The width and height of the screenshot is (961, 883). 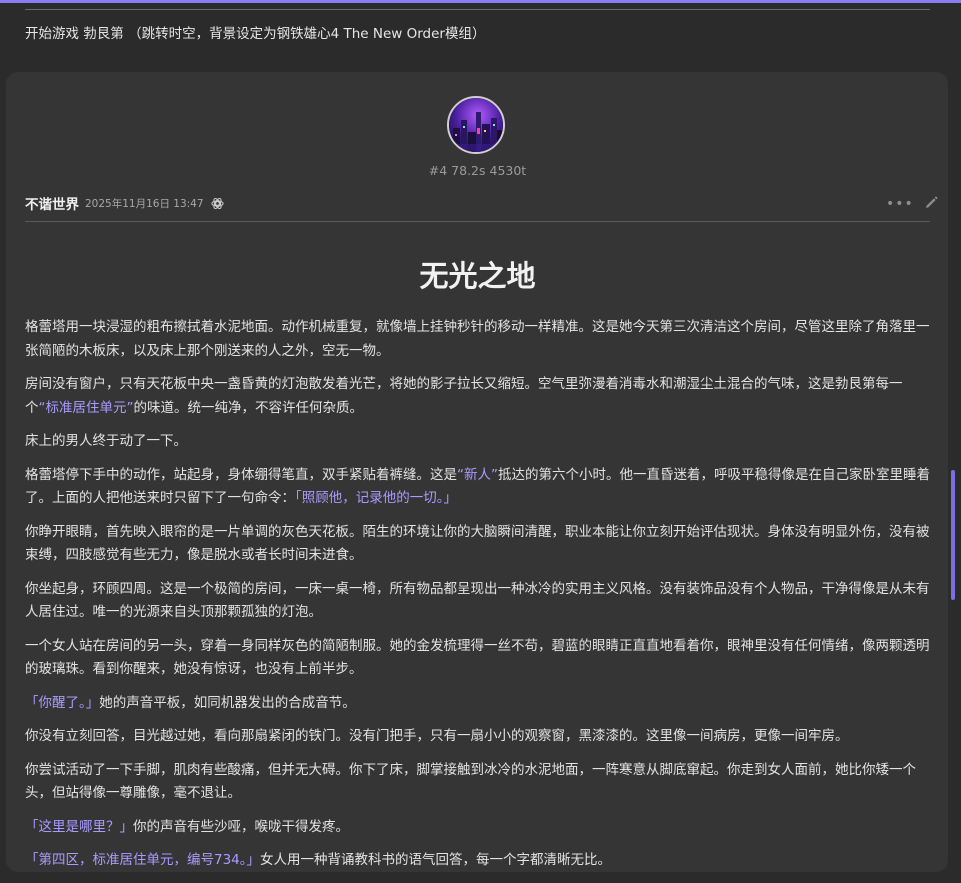 What do you see at coordinates (477, 221) in the screenshot?
I see `header-divider` at bounding box center [477, 221].